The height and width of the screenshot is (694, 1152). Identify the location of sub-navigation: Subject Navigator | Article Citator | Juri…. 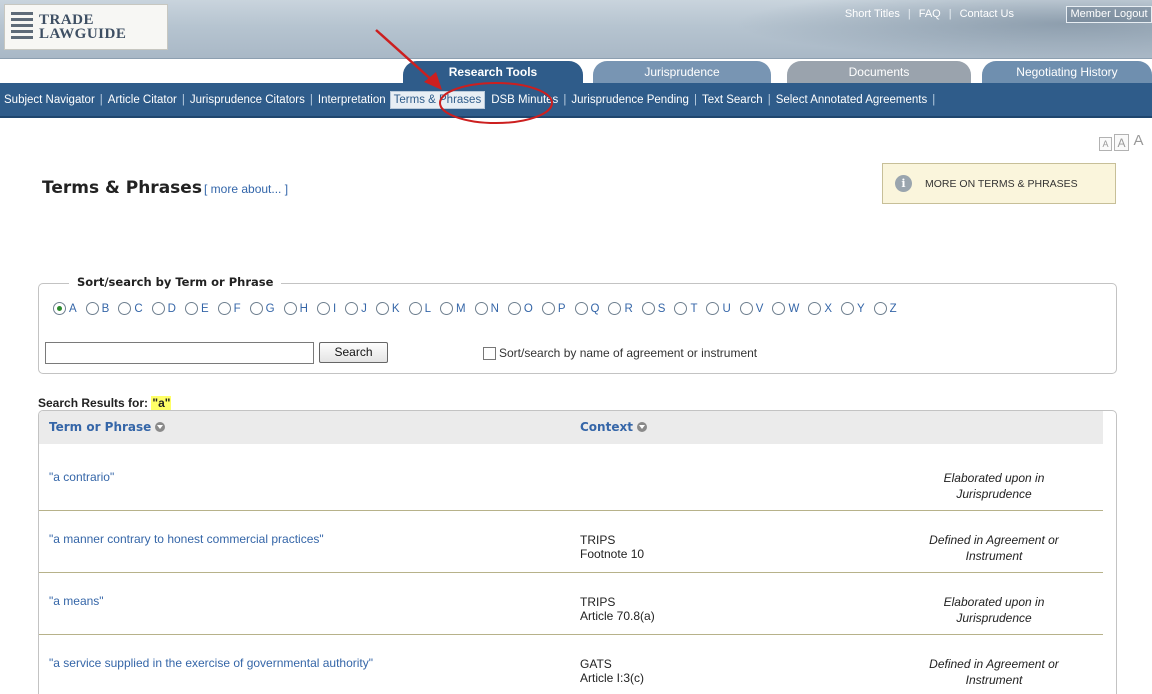
(576, 100).